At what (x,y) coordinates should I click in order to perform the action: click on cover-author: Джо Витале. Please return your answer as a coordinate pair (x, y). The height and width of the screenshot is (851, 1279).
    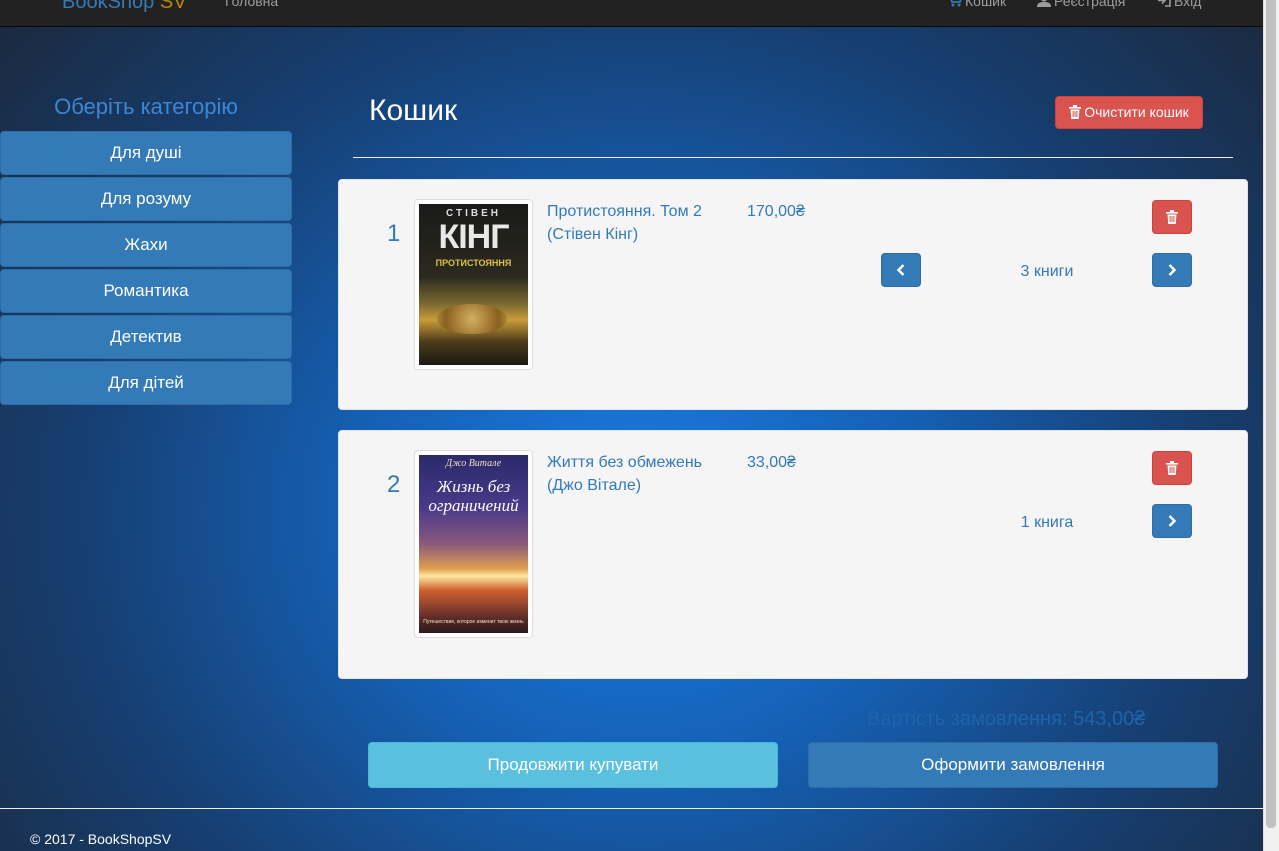
    Looking at the image, I should click on (473, 463).